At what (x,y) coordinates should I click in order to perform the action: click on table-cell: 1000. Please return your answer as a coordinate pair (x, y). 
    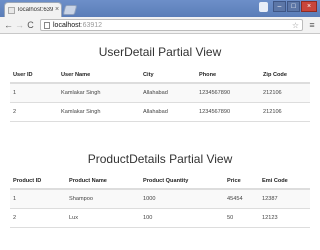
    Looking at the image, I should click on (182, 198).